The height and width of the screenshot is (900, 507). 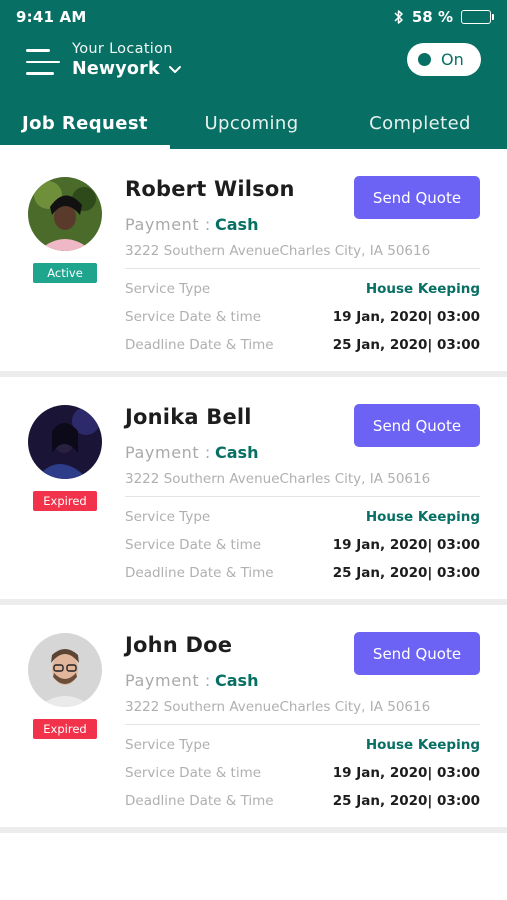 What do you see at coordinates (188, 417) in the screenshot?
I see `customer-name: Jonika Bell` at bounding box center [188, 417].